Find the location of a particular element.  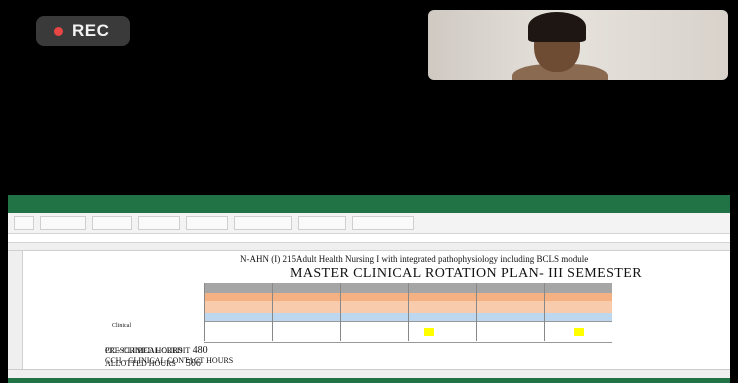

styles-controls is located at coordinates (263, 223).